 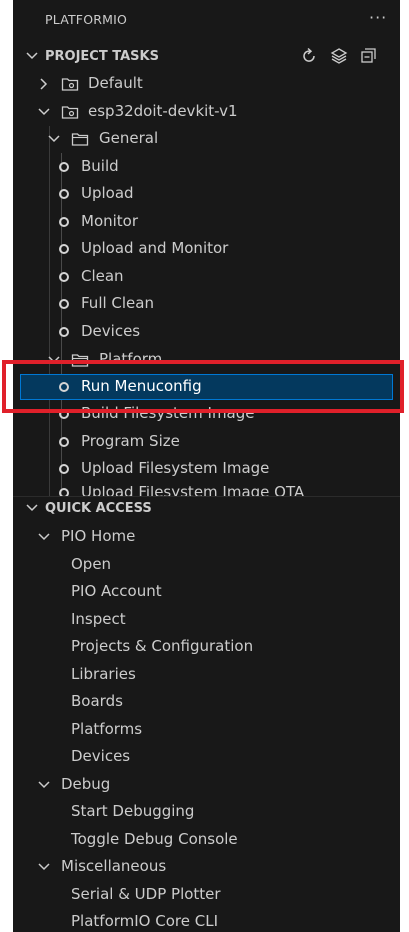 What do you see at coordinates (175, 468) in the screenshot?
I see `task-label: Upload Filesystem Image` at bounding box center [175, 468].